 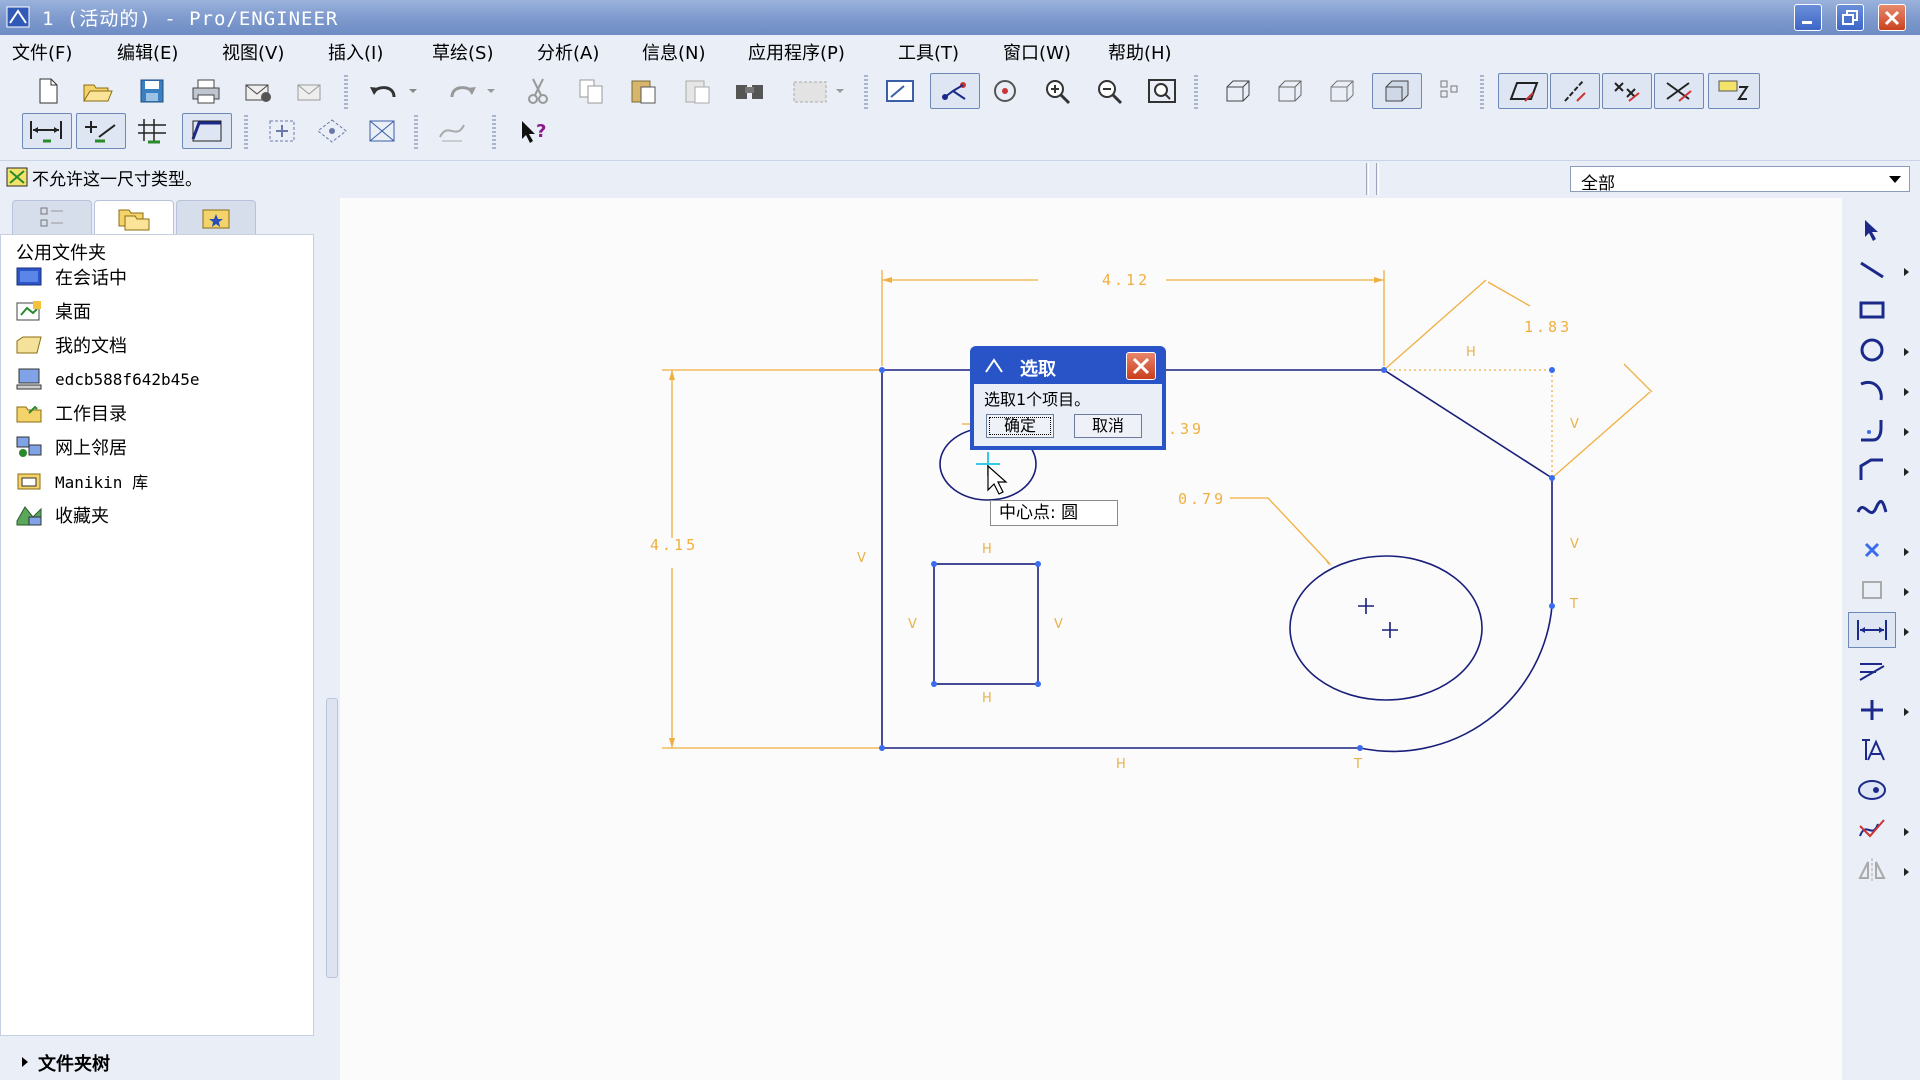 What do you see at coordinates (1906, 872) in the screenshot?
I see `mirror-flyout-arrow` at bounding box center [1906, 872].